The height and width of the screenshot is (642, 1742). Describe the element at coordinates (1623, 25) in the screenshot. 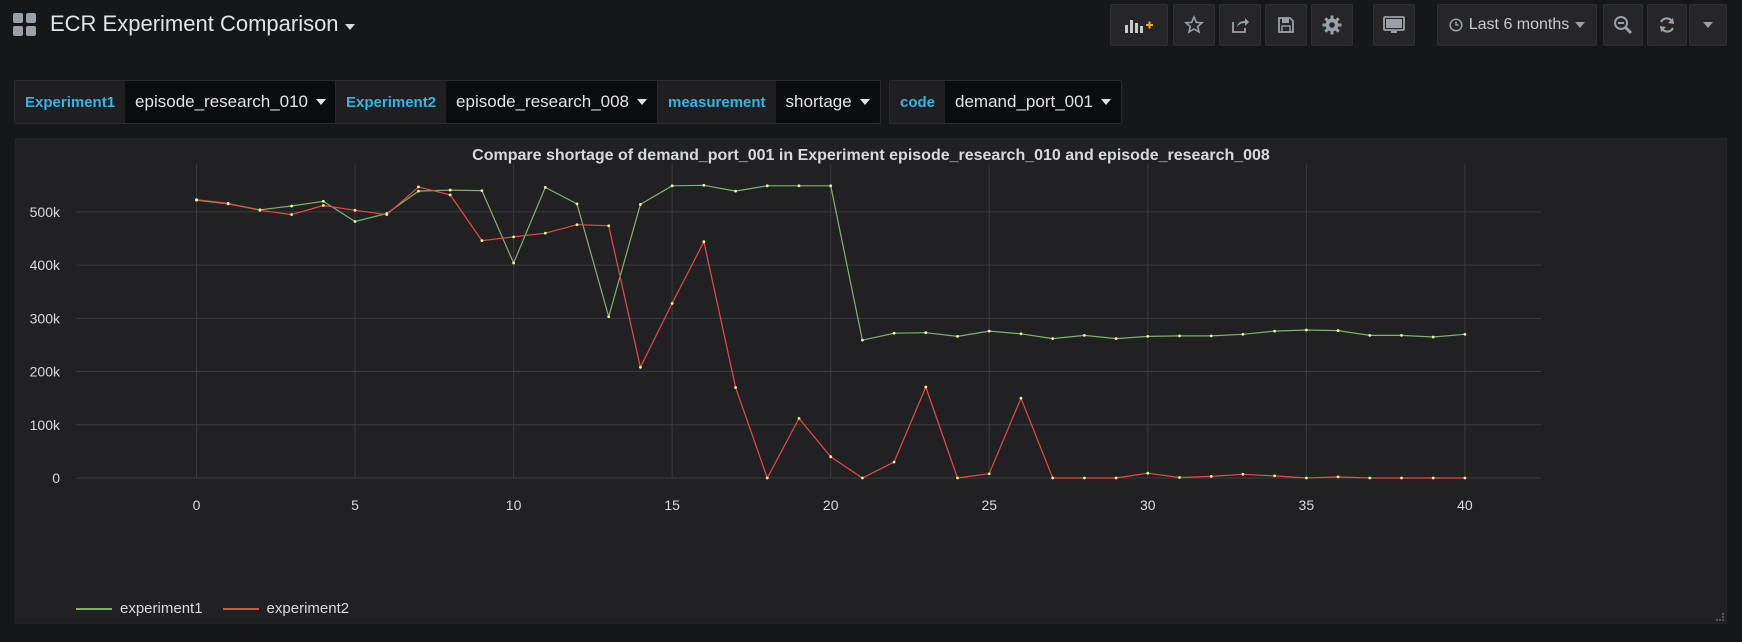

I see `zoom-out-button` at that location.